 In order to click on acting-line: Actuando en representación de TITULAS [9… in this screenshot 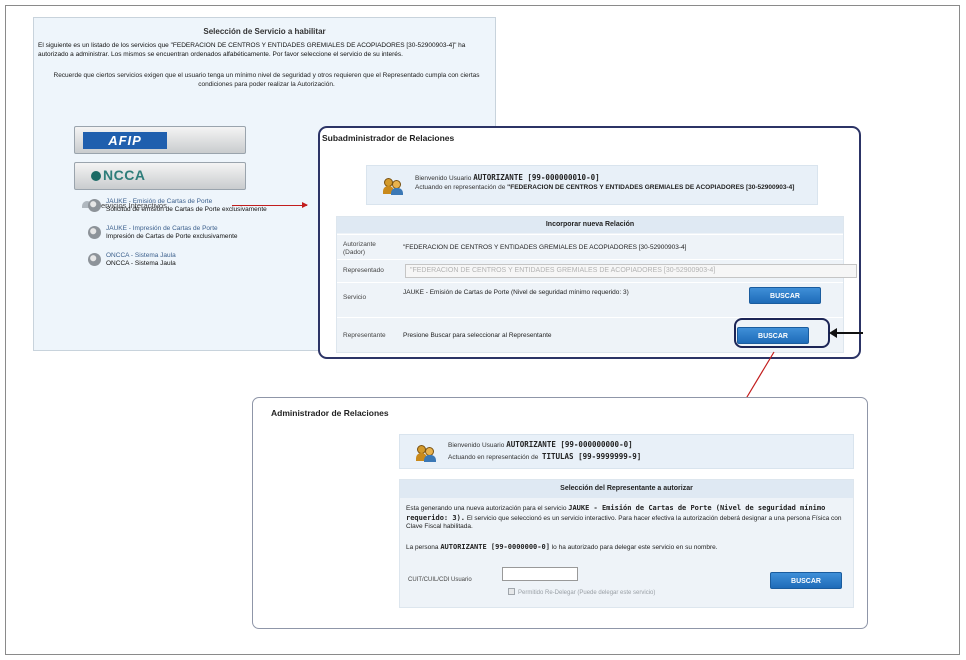, I will do `click(544, 457)`.